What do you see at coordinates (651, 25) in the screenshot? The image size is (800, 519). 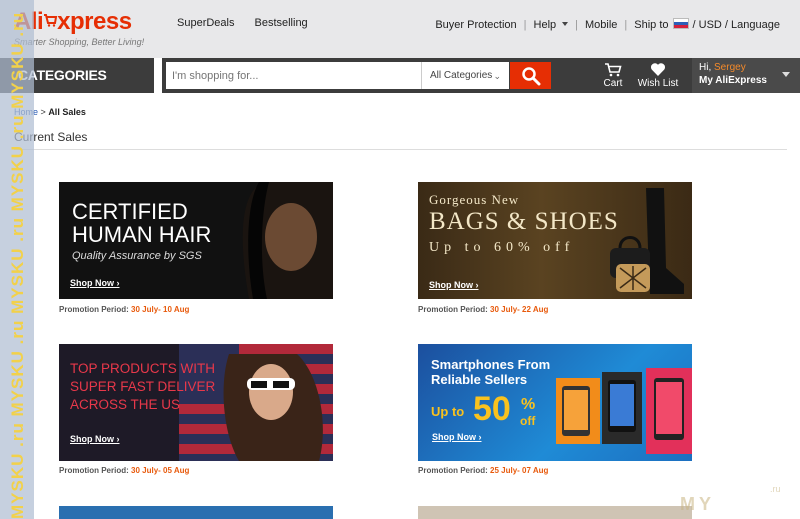 I see `ship-to-label: Ship to` at bounding box center [651, 25].